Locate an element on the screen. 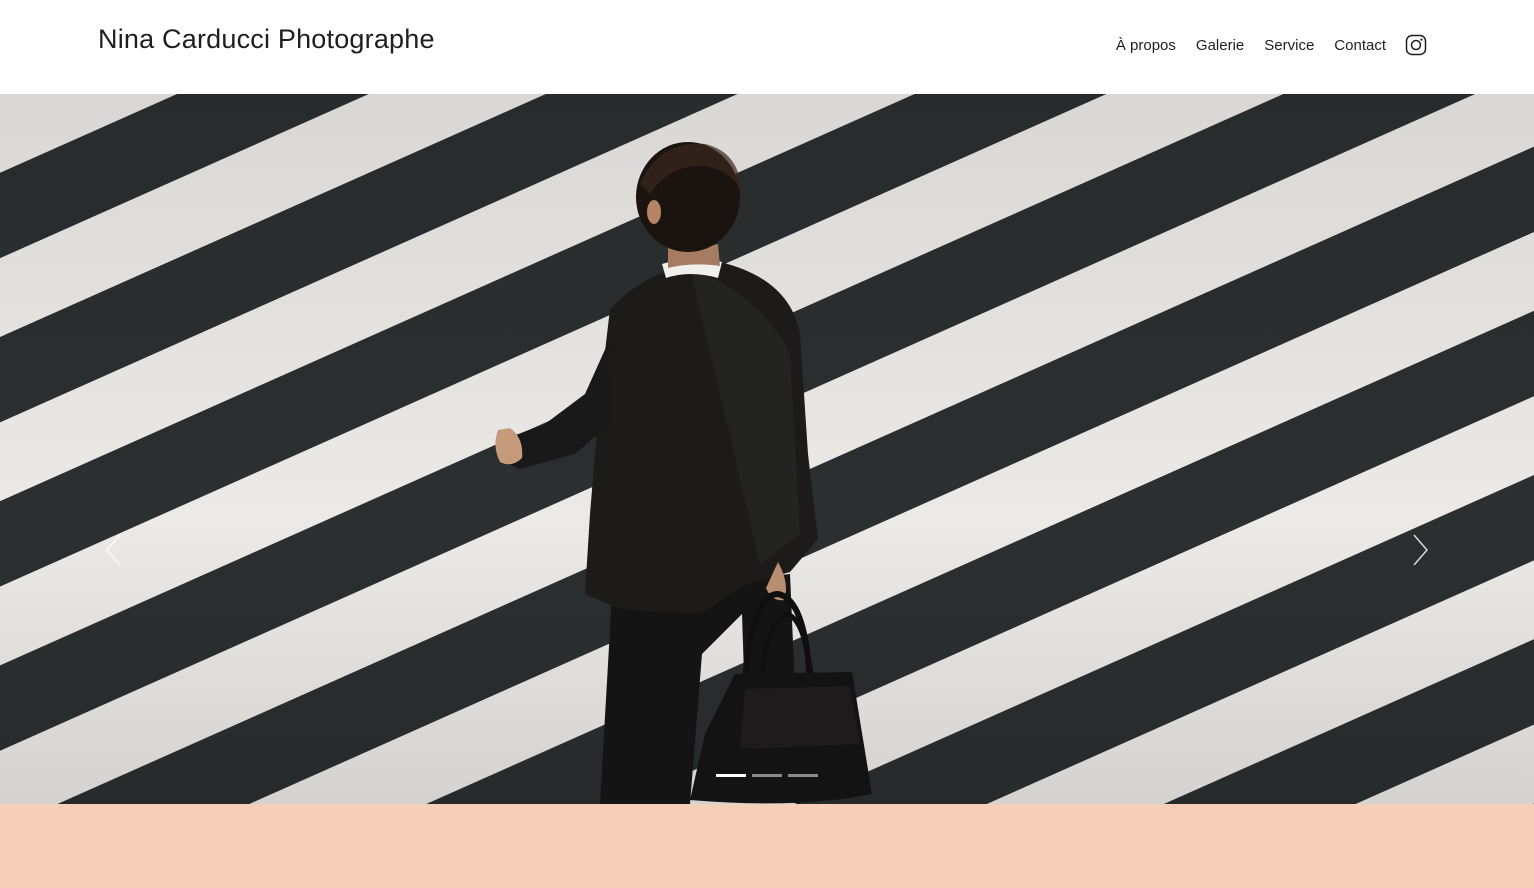  carousel-indicators is located at coordinates (770, 775).